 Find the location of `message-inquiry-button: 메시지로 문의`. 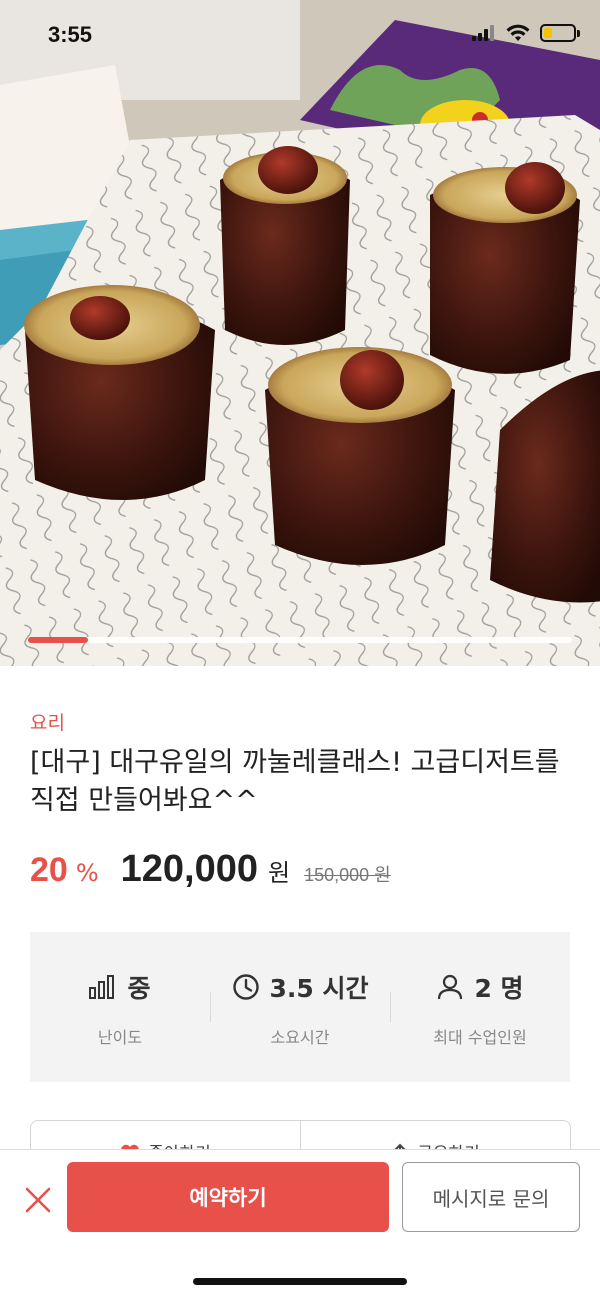

message-inquiry-button: 메시지로 문의 is located at coordinates (491, 1197).